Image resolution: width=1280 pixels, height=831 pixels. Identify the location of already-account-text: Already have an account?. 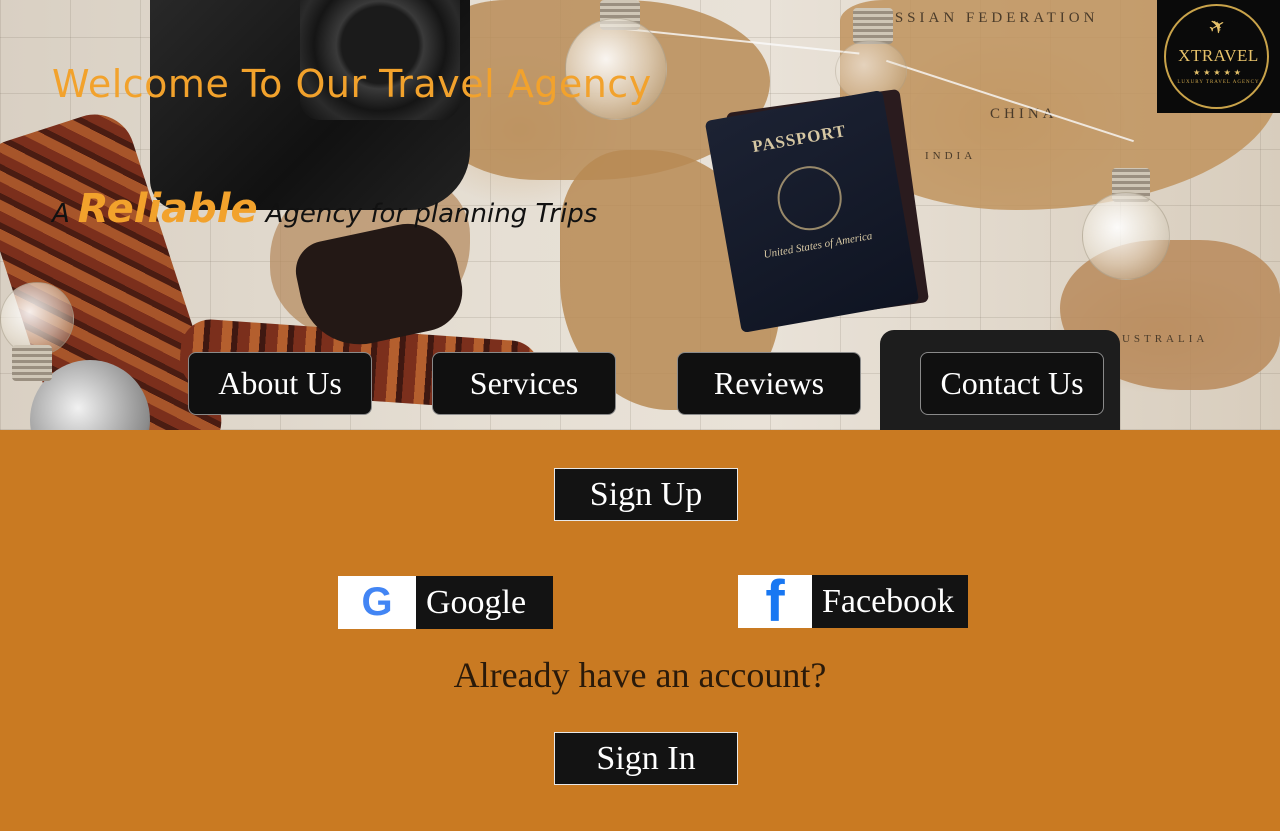
(640, 675).